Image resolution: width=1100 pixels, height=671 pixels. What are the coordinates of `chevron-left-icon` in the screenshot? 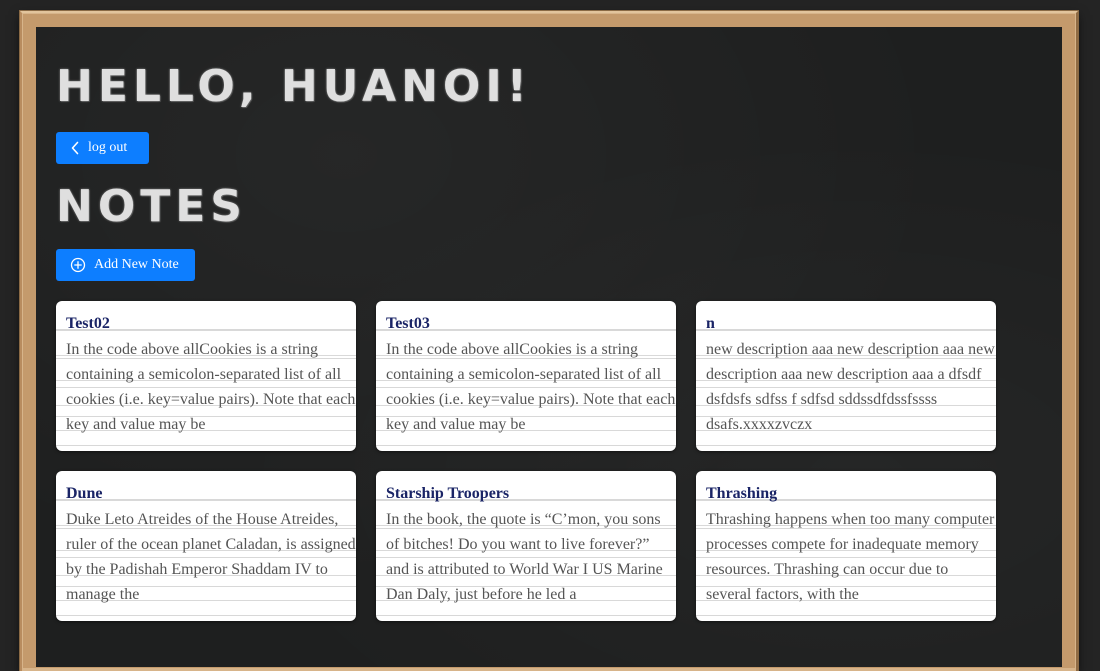 It's located at (75, 148).